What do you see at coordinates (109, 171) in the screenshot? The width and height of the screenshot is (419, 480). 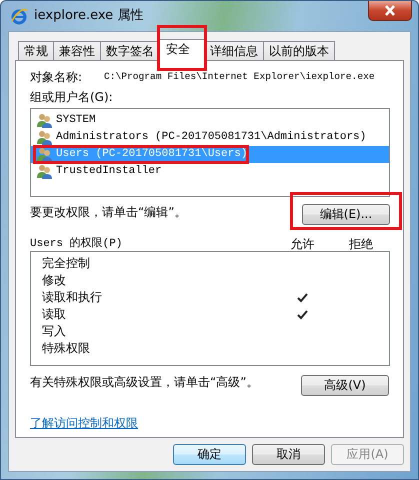 I see `user-name: TrustedInstaller` at bounding box center [109, 171].